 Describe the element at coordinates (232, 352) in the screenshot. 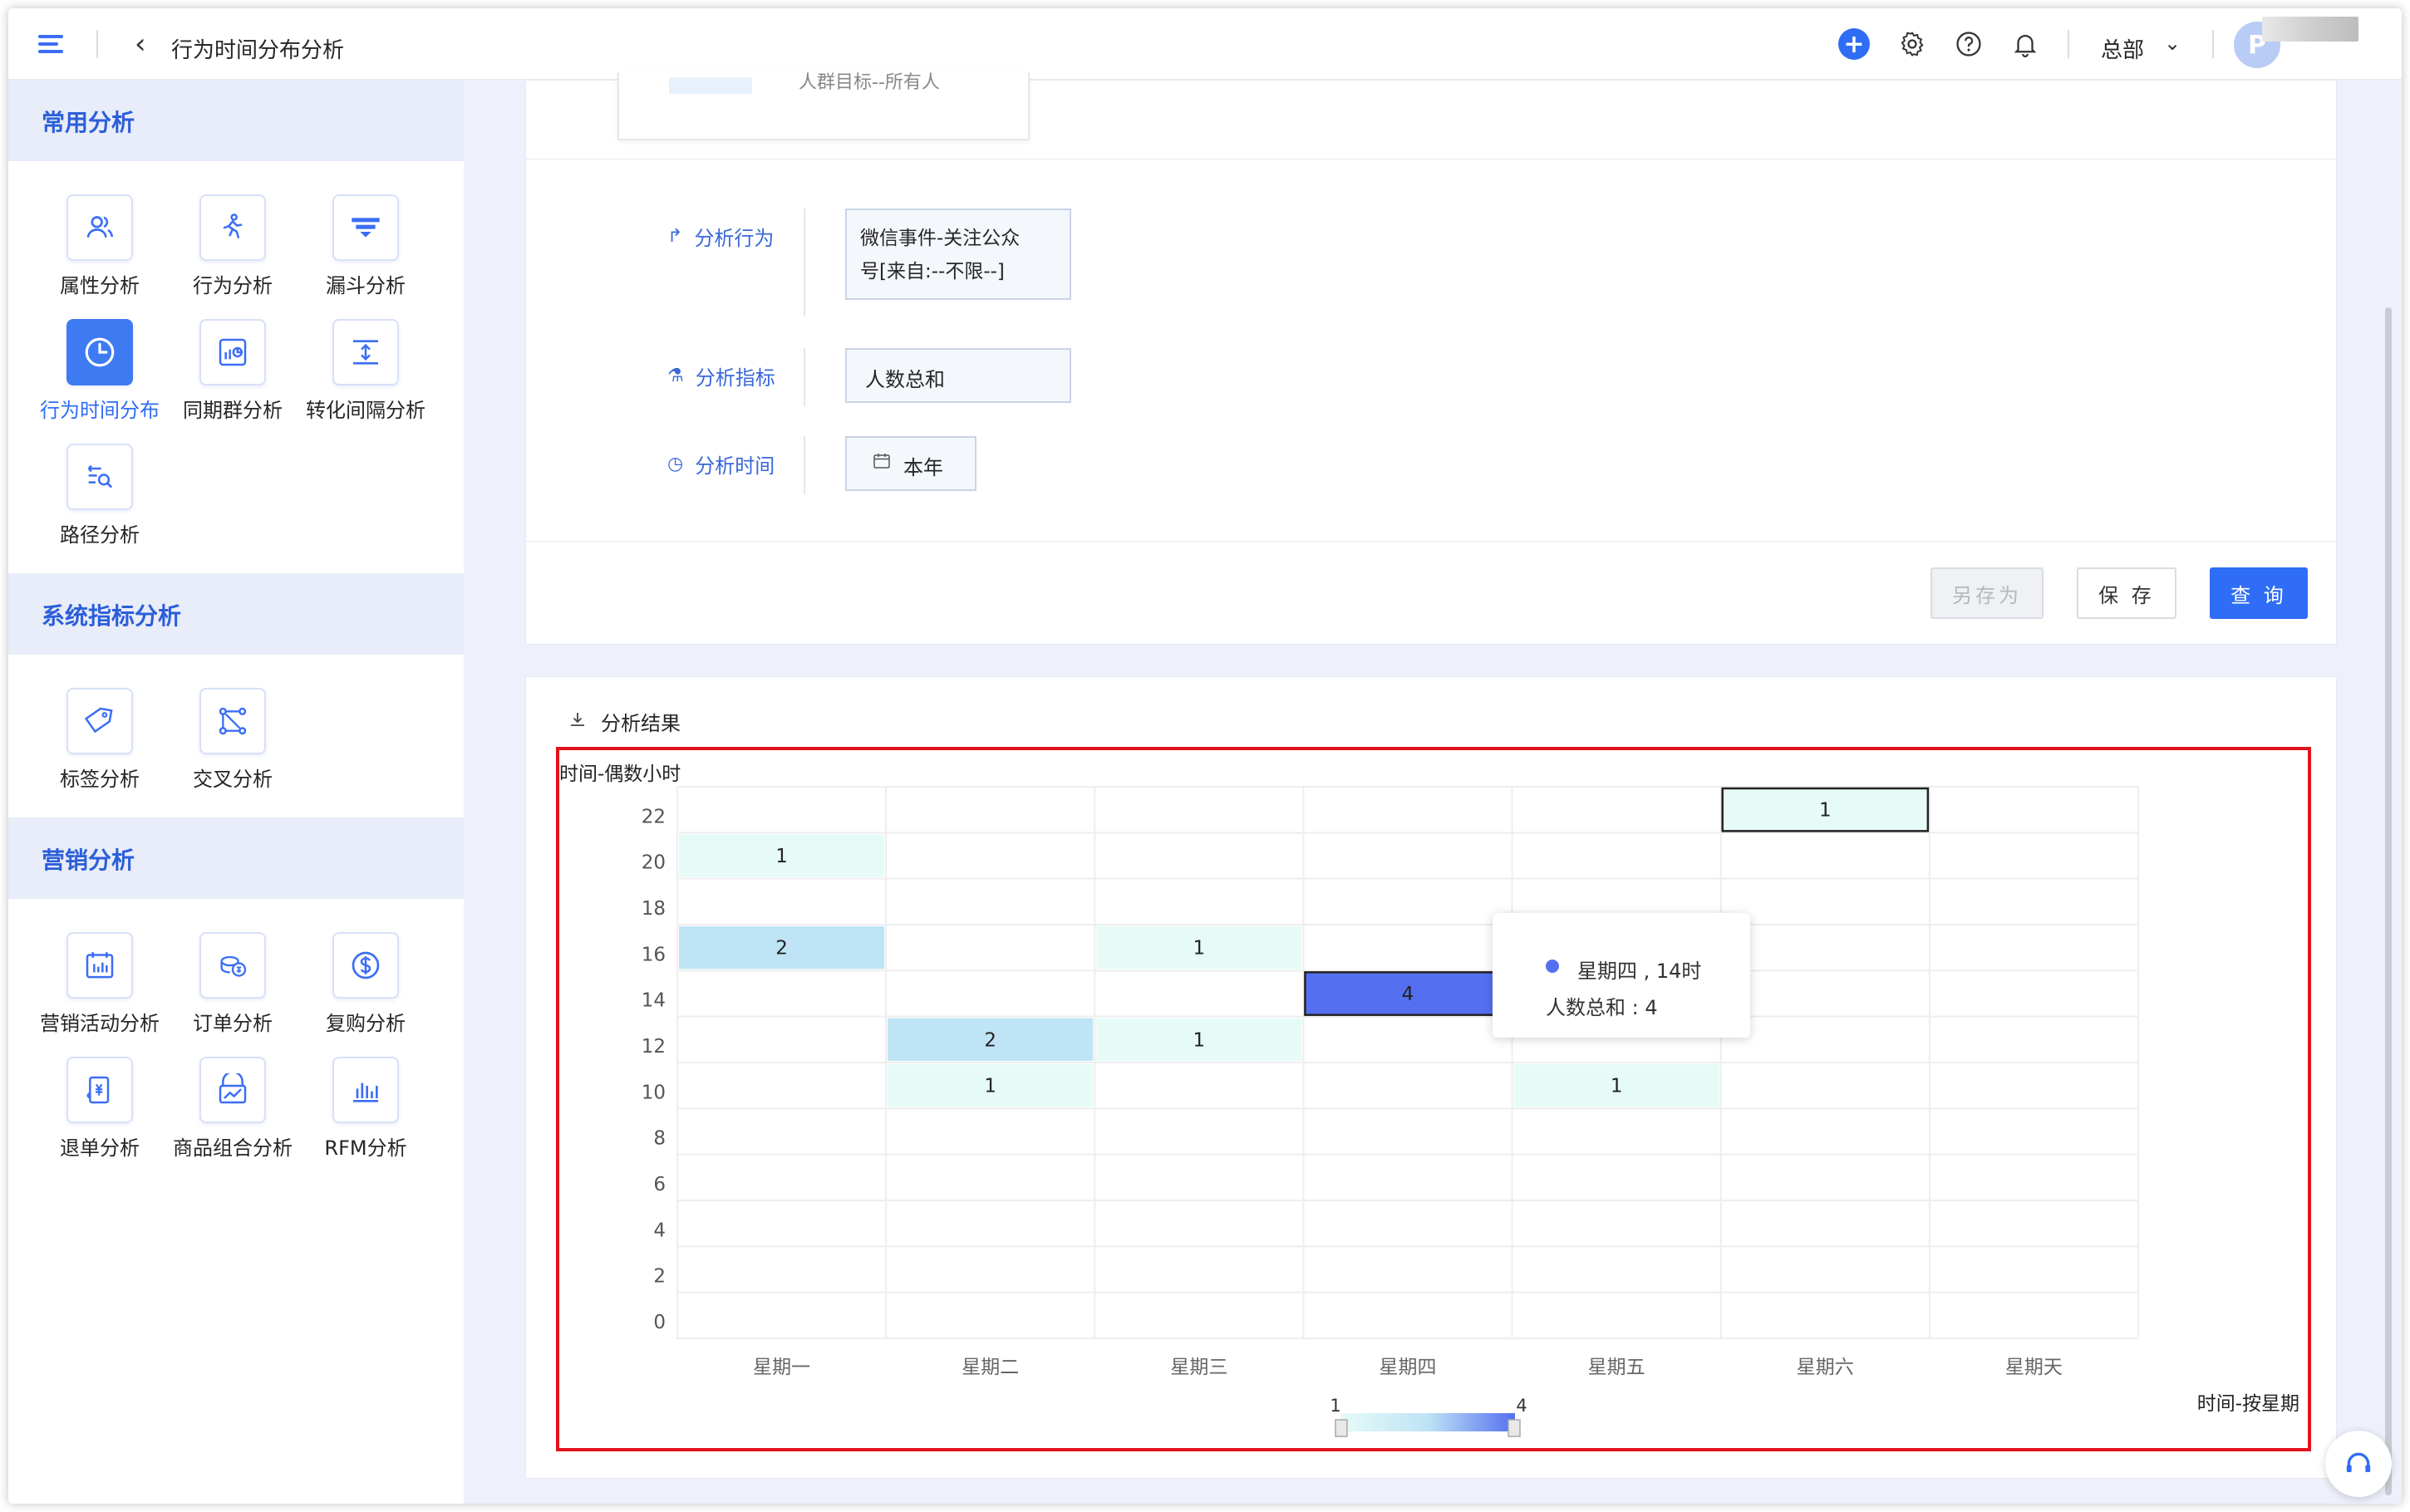

I see `cohort-chart-icon` at that location.